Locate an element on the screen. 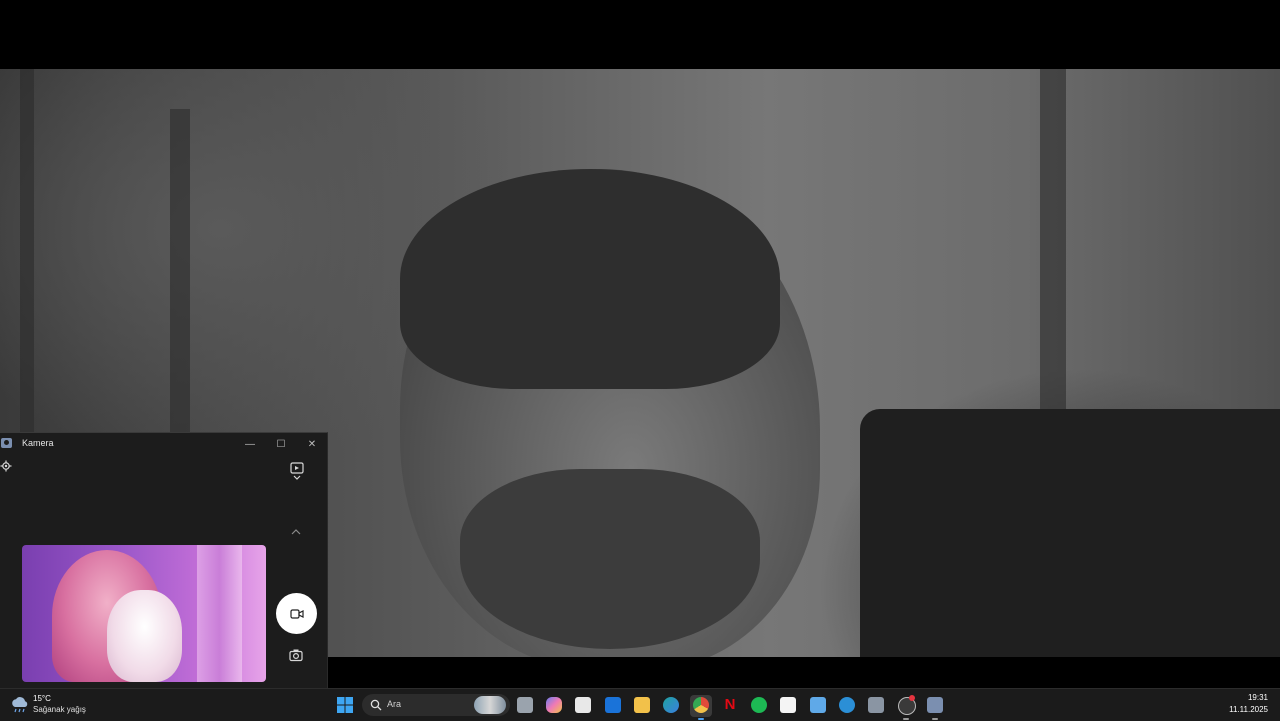 This screenshot has height=721, width=1280. windows-start-icon is located at coordinates (345, 705).